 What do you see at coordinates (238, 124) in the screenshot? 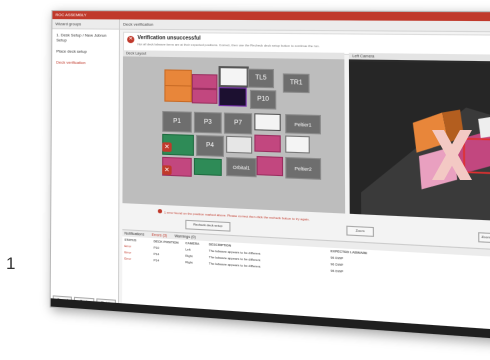
I see `deck-module-p7: P7` at bounding box center [238, 124].